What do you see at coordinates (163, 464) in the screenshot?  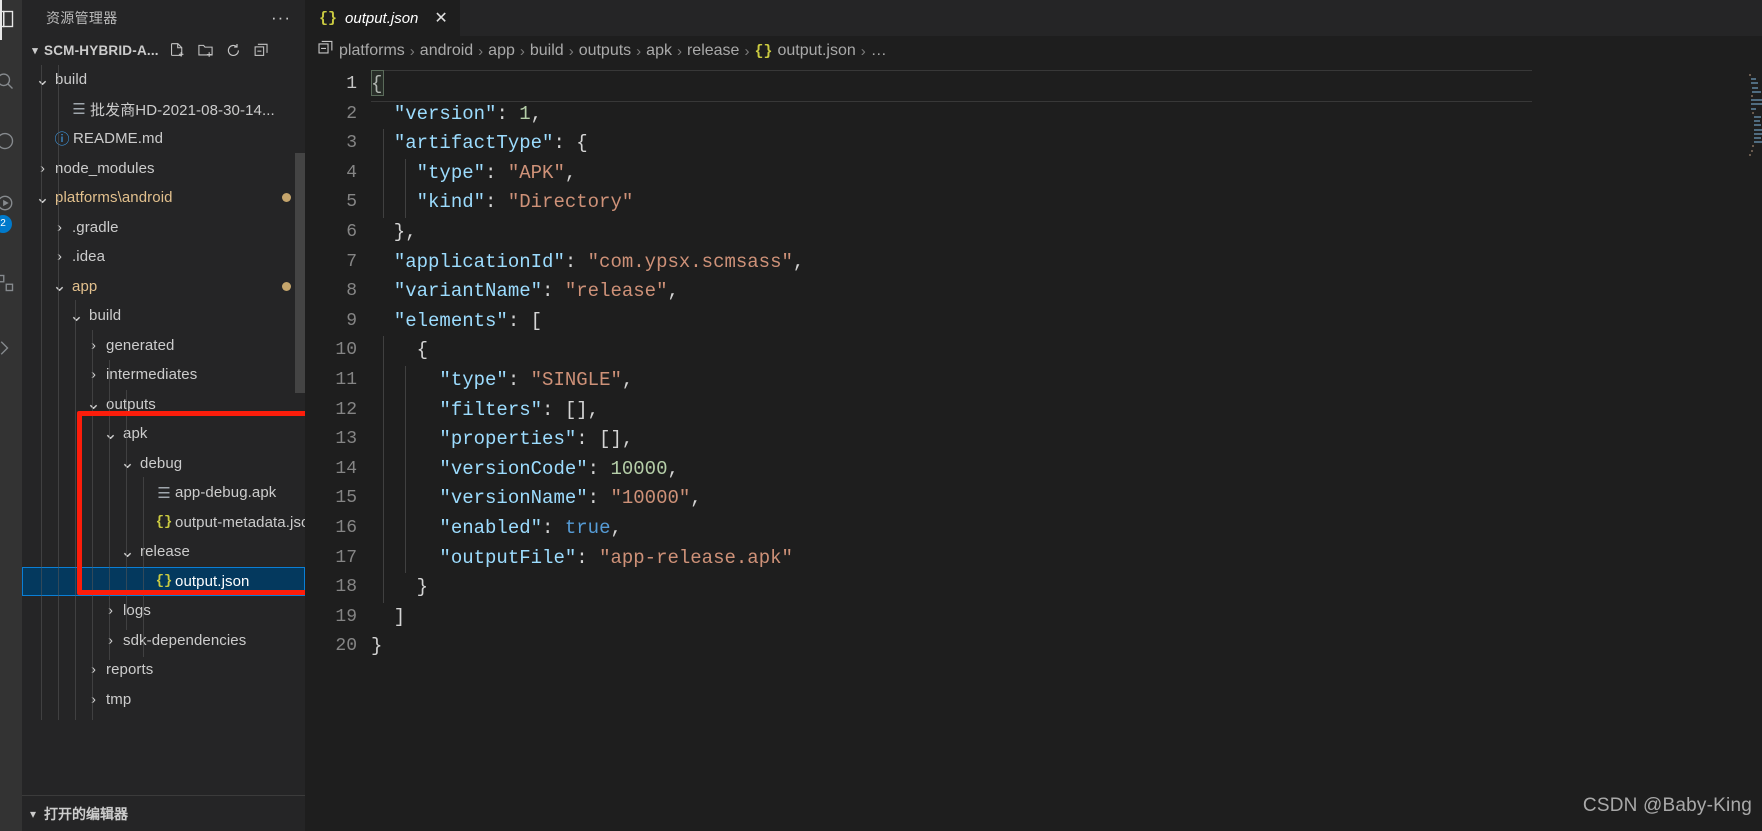 I see `tree-item: ⌄ debug` at bounding box center [163, 464].